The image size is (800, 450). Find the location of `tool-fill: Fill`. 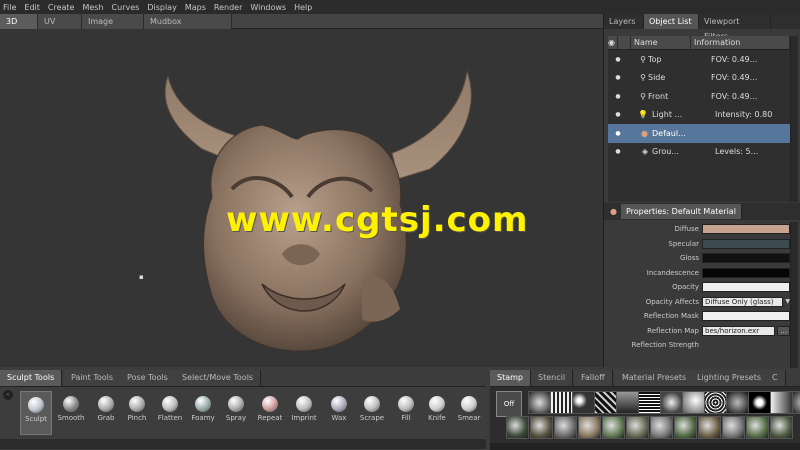

tool-fill: Fill is located at coordinates (406, 413).